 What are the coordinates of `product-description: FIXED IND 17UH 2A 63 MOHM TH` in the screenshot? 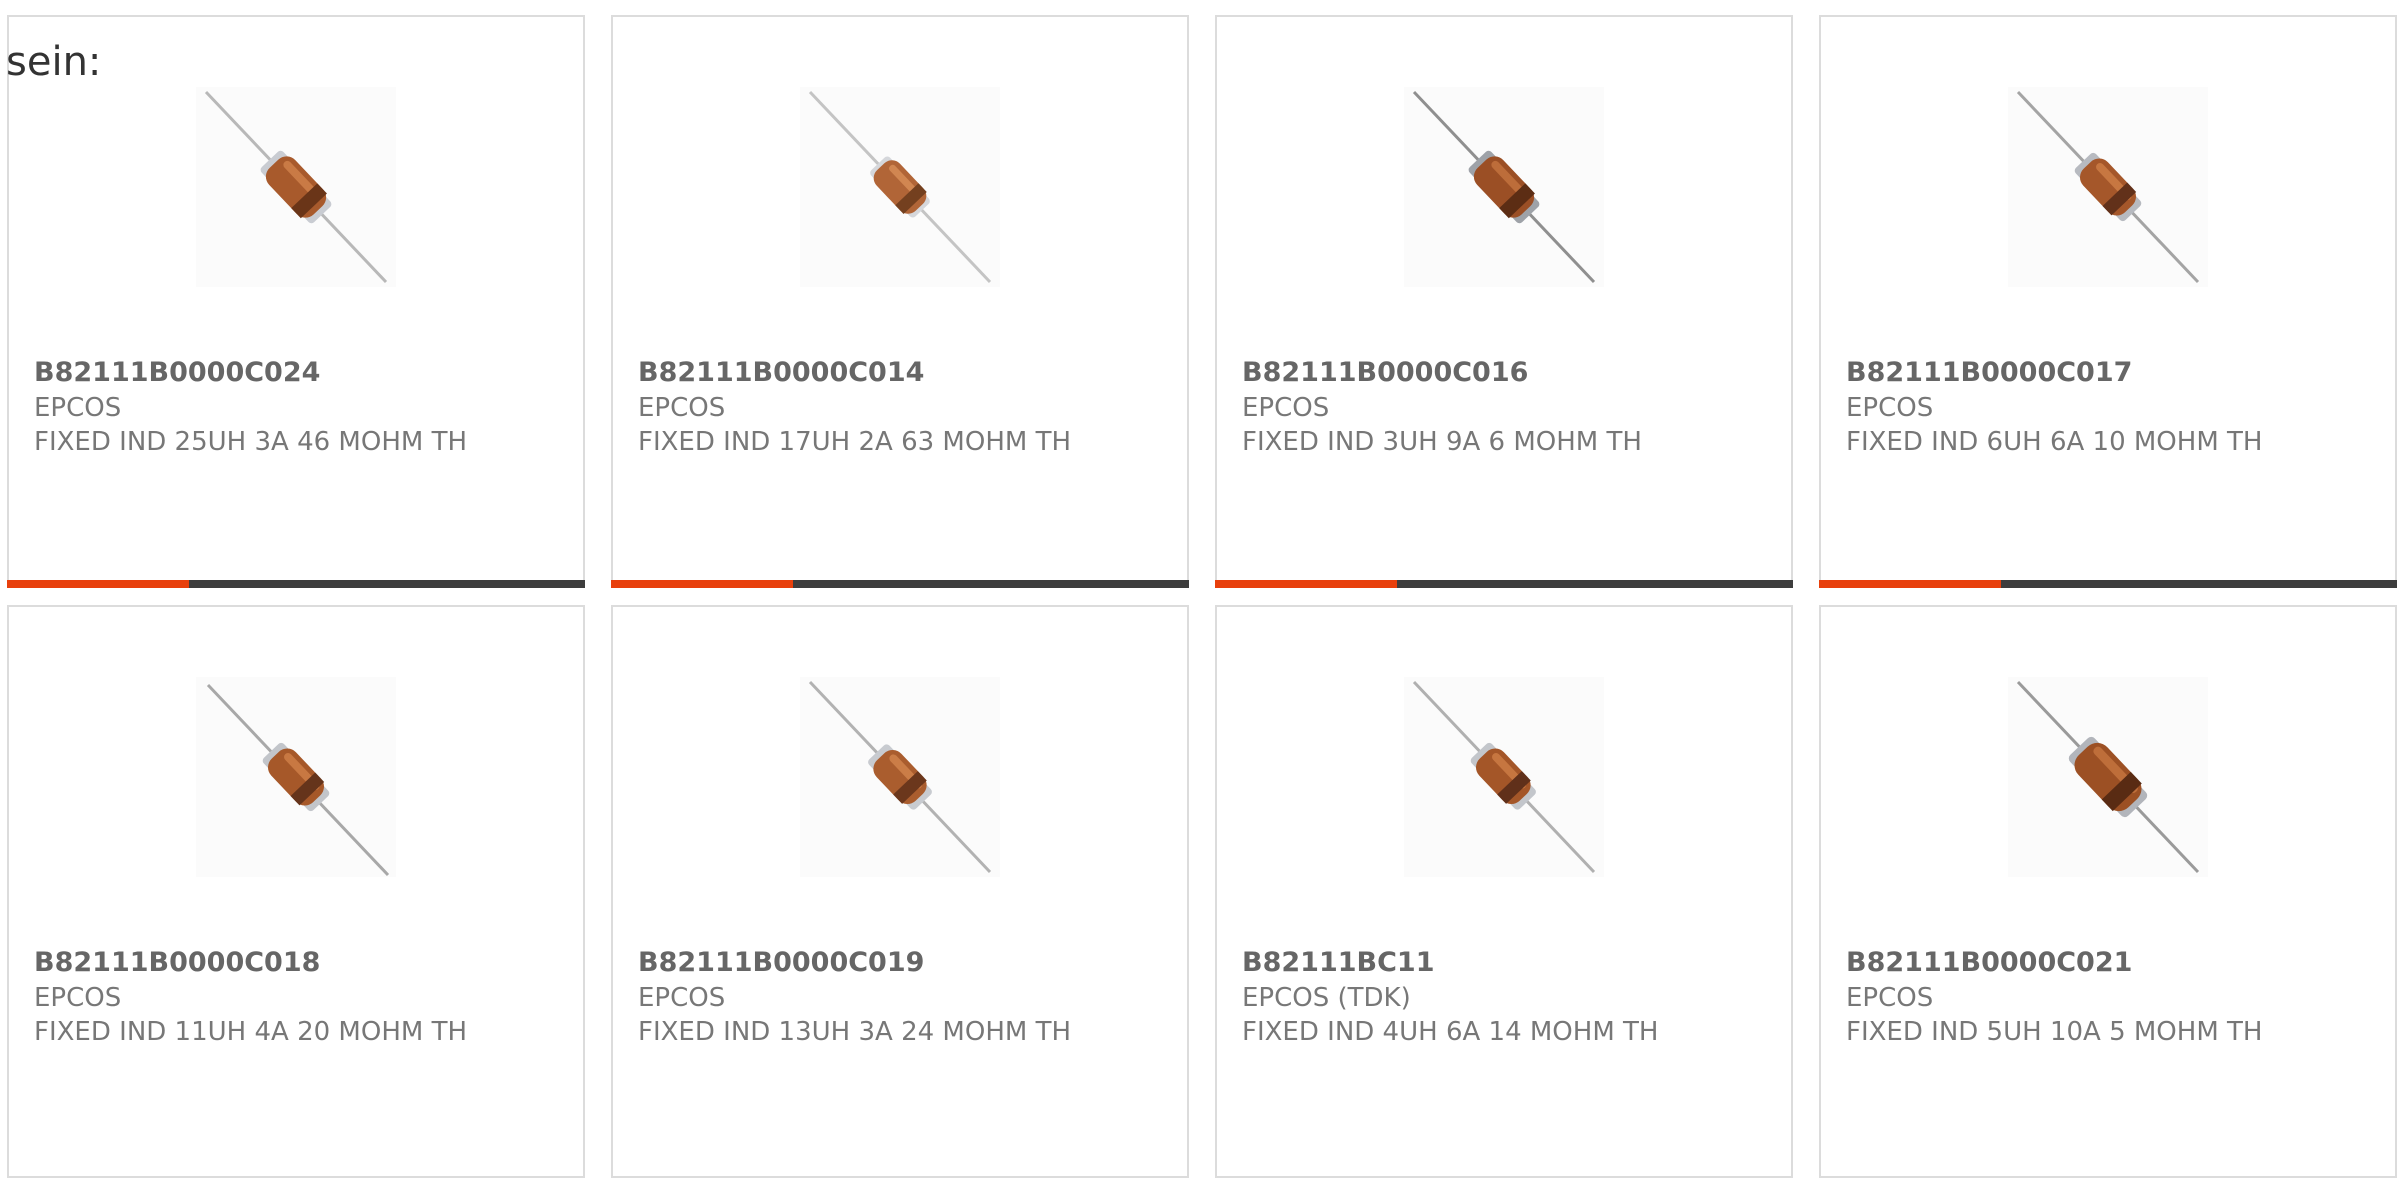 It's located at (854, 442).